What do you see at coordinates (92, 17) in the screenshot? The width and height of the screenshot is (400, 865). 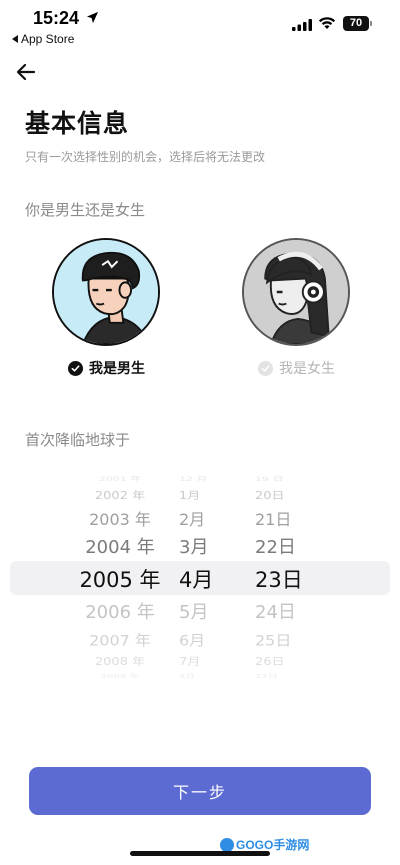 I see `location-arrow-icon` at bounding box center [92, 17].